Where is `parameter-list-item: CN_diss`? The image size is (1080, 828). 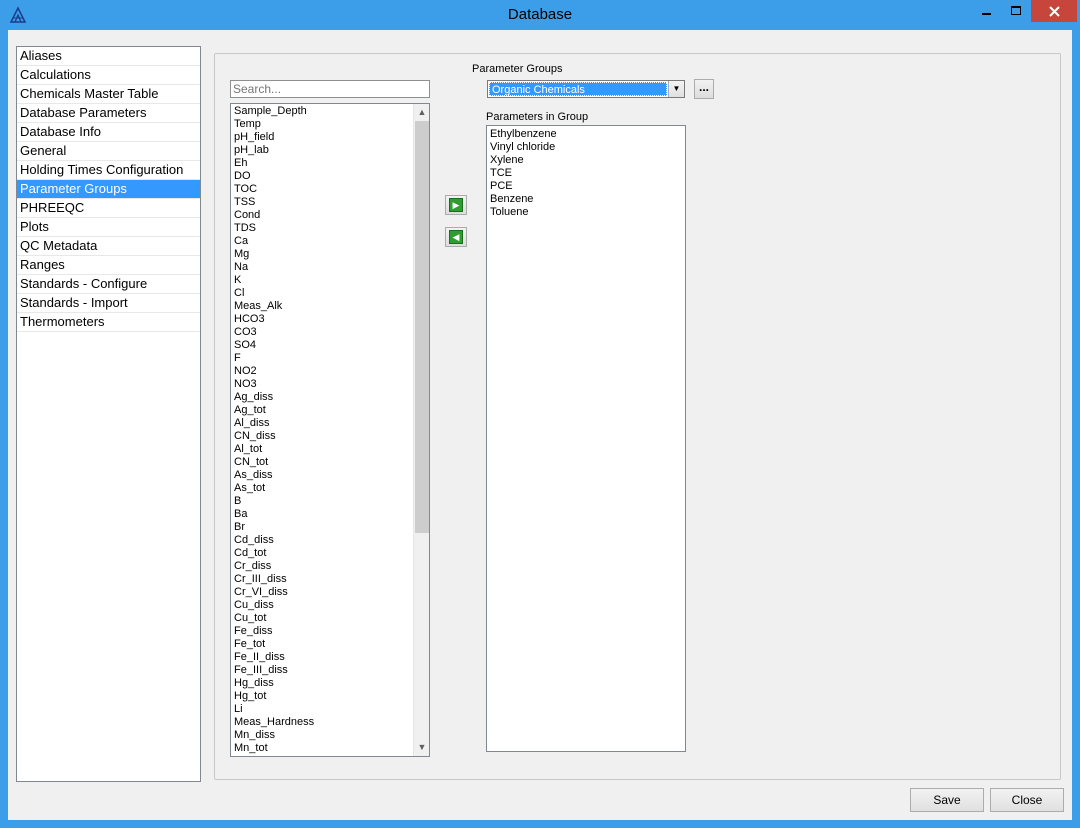
parameter-list-item: CN_diss is located at coordinates (323, 436).